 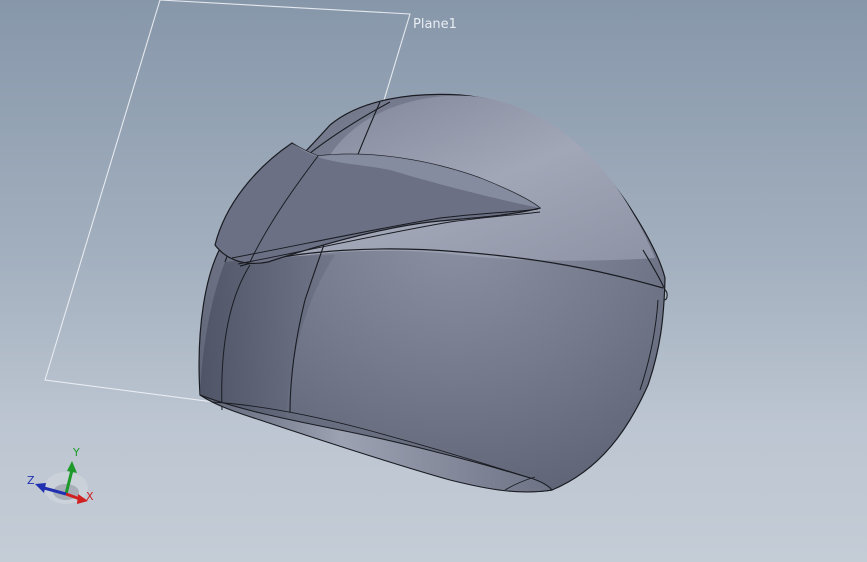 I want to click on y-axis-label: Y, so click(x=76, y=452).